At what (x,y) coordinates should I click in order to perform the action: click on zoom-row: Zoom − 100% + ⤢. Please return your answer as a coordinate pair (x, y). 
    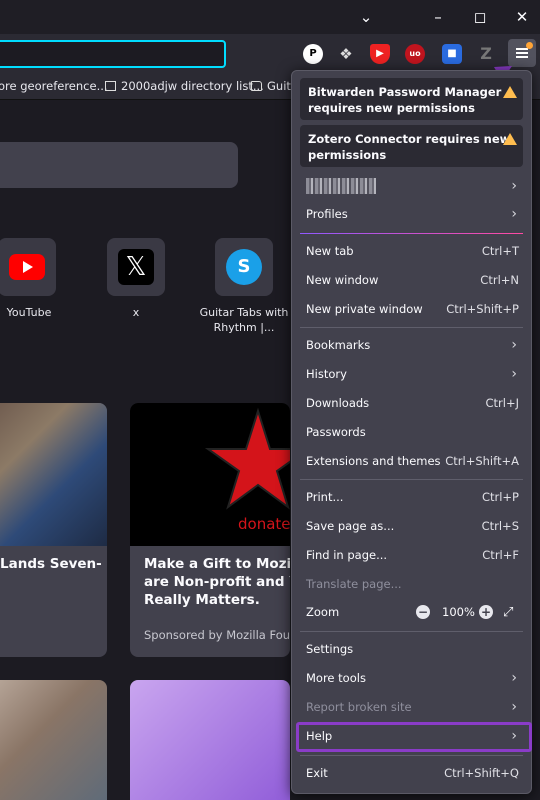
    Looking at the image, I should click on (411, 612).